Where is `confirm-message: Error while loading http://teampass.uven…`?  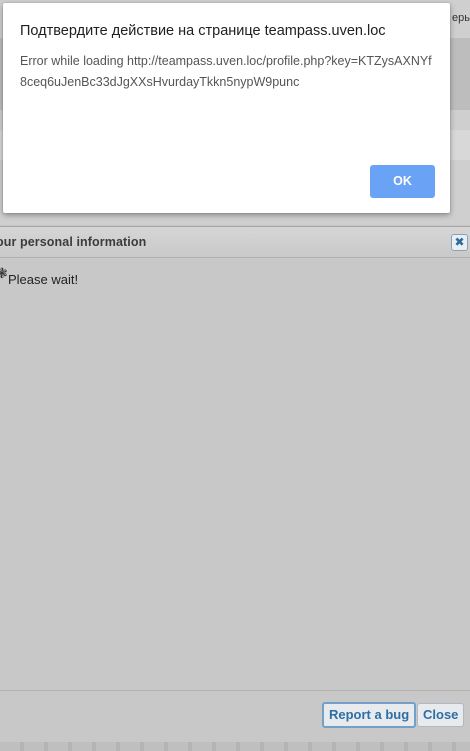 confirm-message: Error while loading http://teampass.uven… is located at coordinates (226, 71).